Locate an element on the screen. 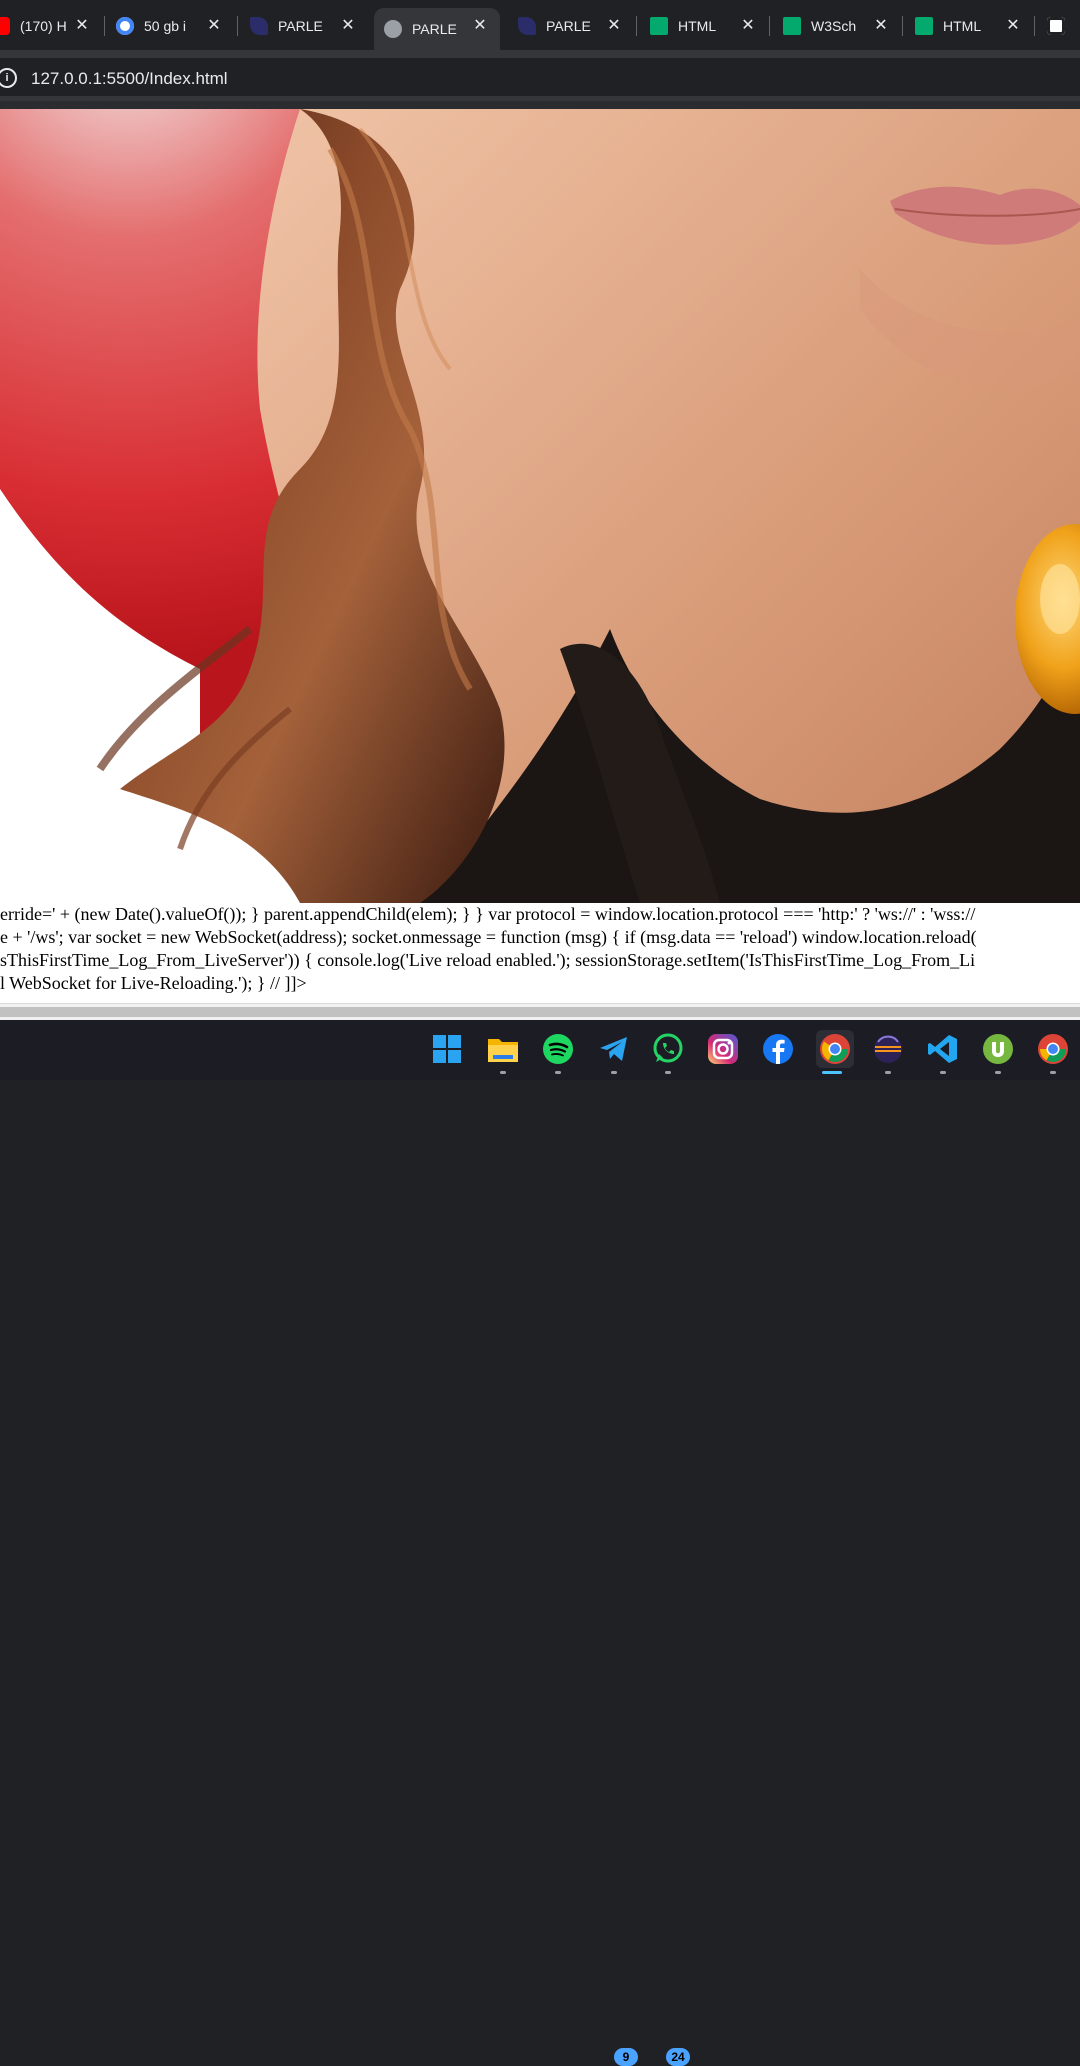 The height and width of the screenshot is (2066, 1080). eclipse-icon is located at coordinates (888, 1049).